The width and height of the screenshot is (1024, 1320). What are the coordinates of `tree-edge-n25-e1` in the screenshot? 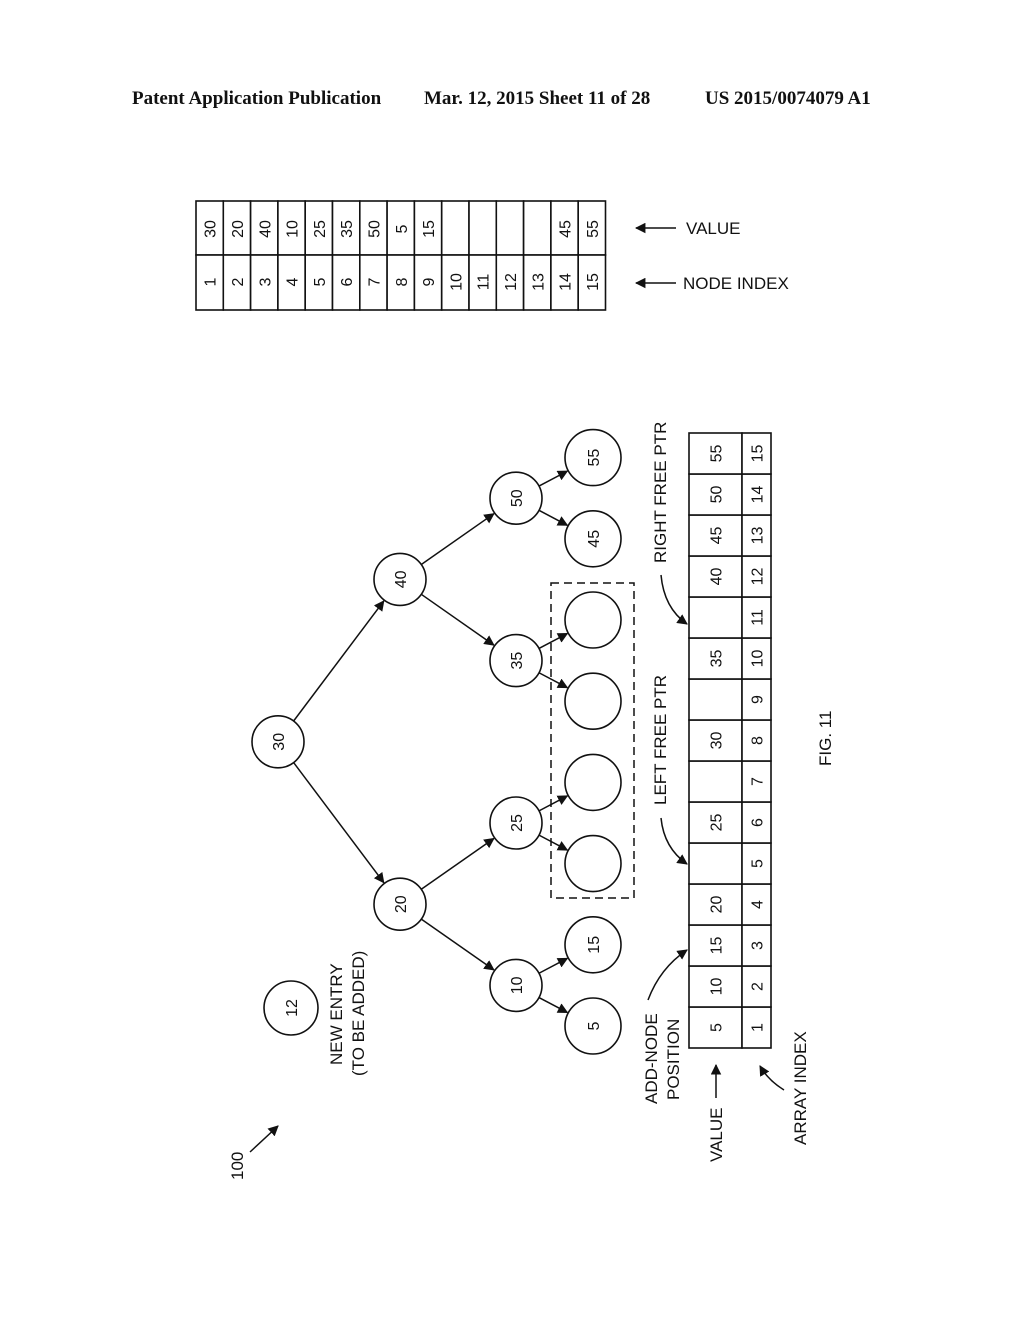 It's located at (553, 842).